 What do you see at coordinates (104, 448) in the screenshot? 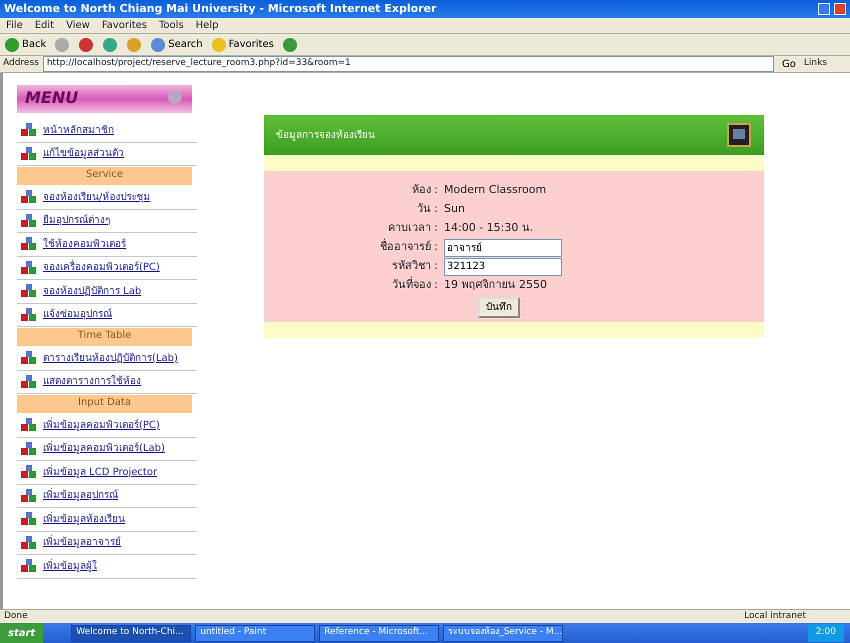
I see `menu-link: เพิ่มข้อมูลคอมพิวเตอร์(Lab)` at bounding box center [104, 448].